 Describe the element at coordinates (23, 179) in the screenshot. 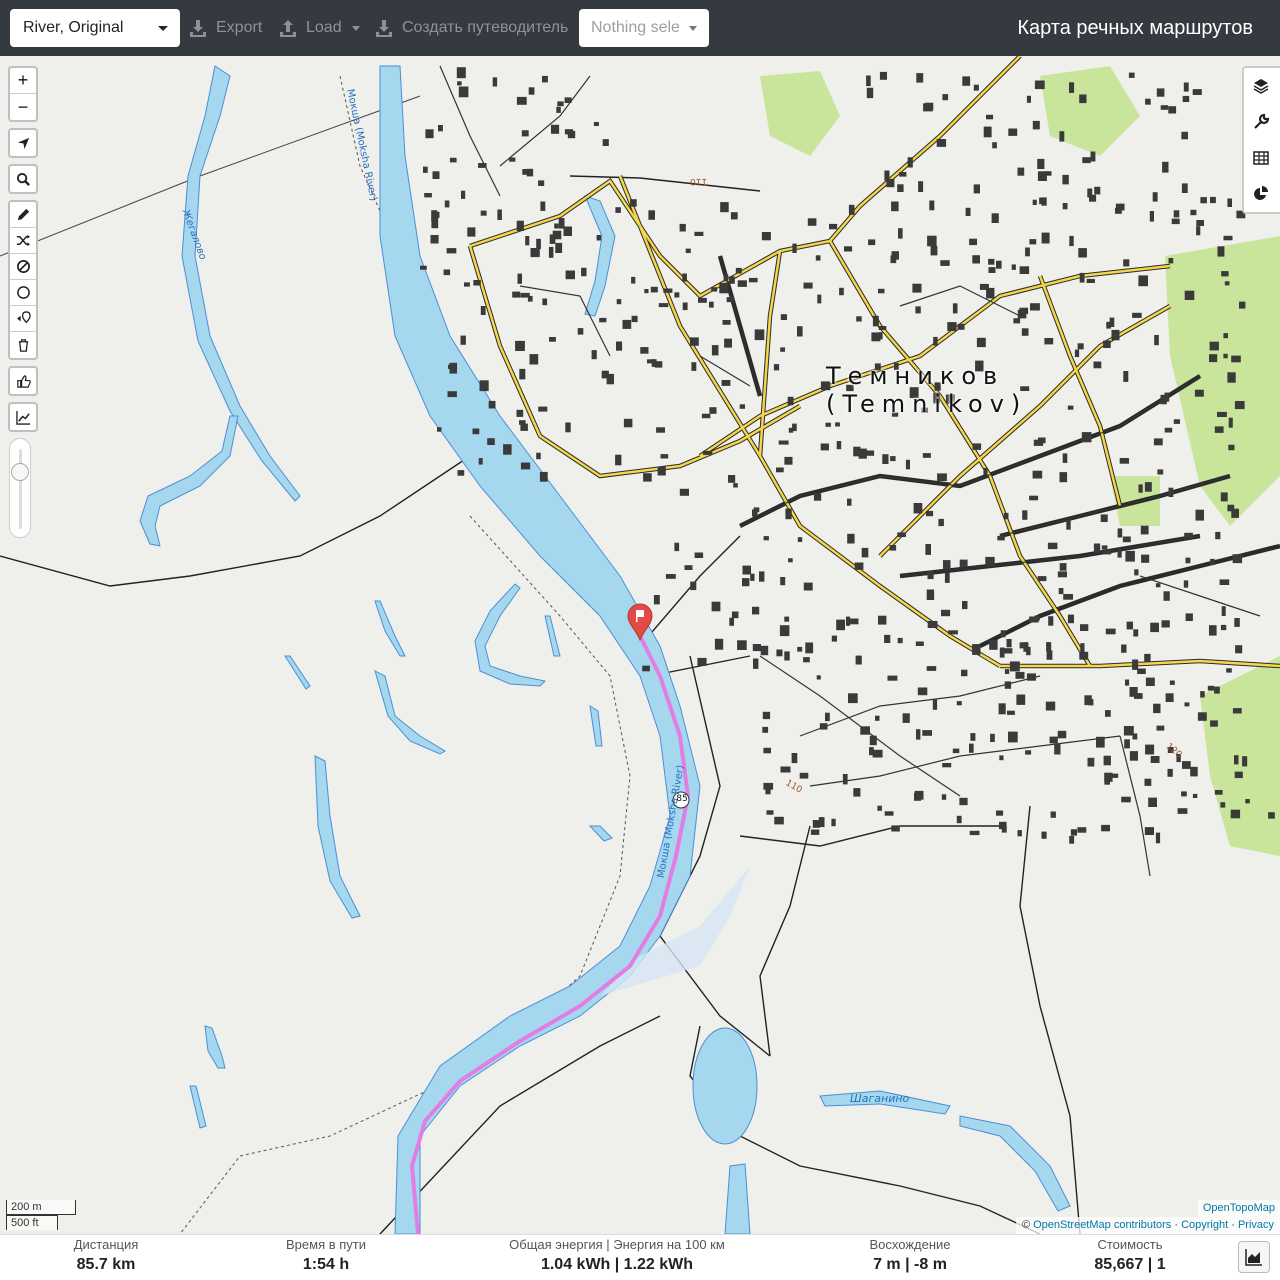

I see `search-button` at that location.